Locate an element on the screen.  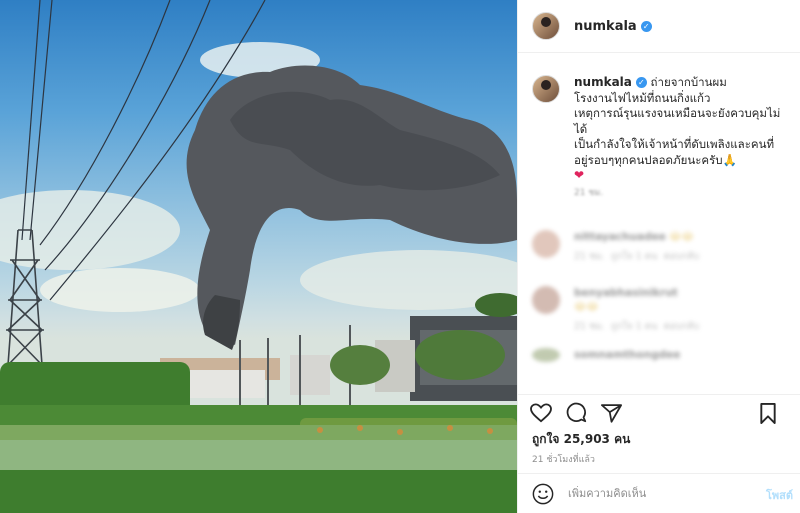
caption-line-1: ถ่ายจากบ้านผม is located at coordinates (688, 82).